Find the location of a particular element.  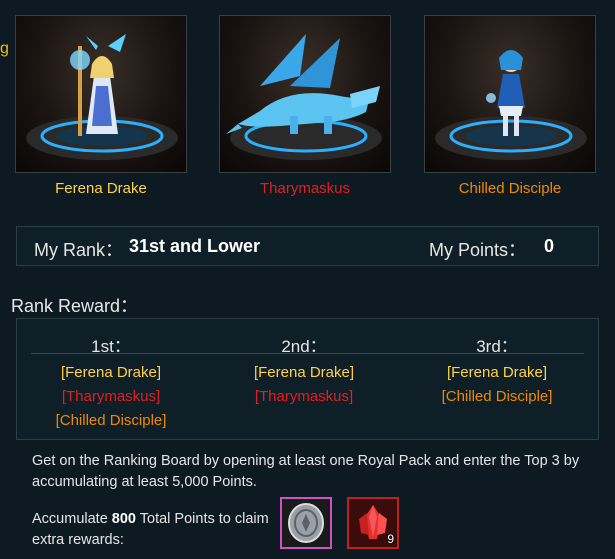

extra-reward-silver-coin is located at coordinates (306, 523).